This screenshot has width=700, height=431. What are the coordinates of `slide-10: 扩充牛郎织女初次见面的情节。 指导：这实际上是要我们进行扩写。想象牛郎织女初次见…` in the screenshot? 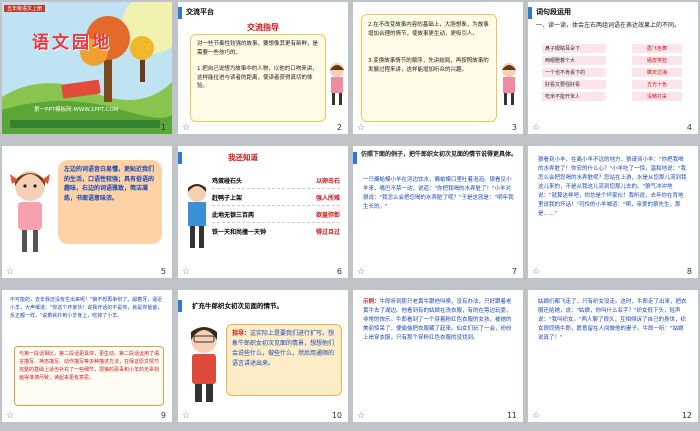 It's located at (263, 356).